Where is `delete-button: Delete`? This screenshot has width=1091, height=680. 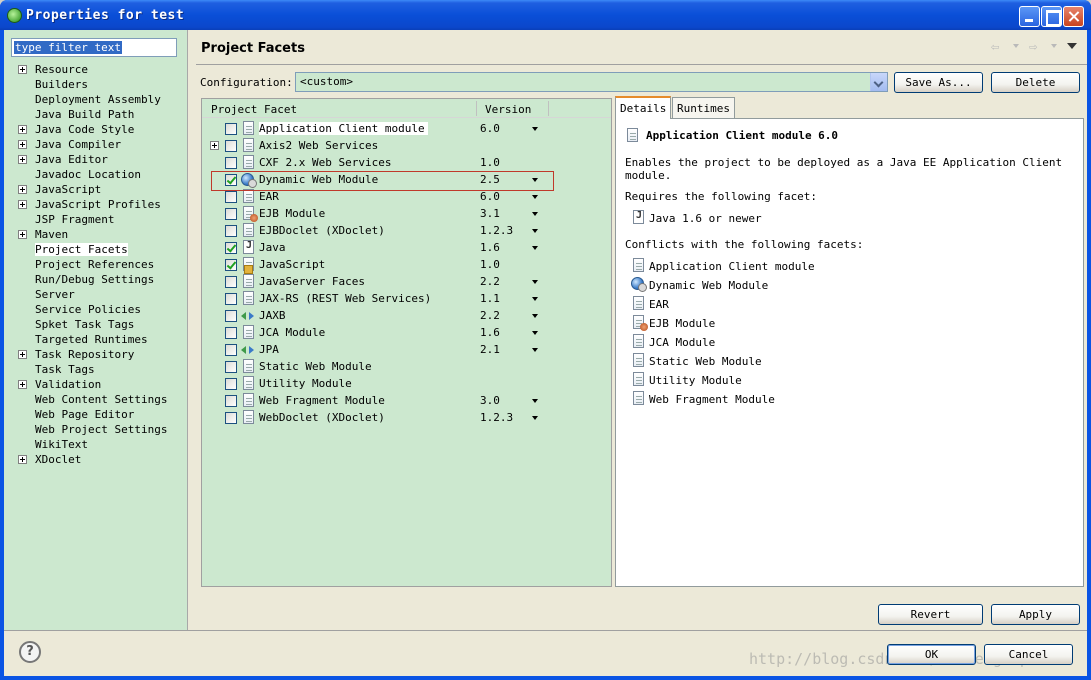
delete-button: Delete is located at coordinates (1035, 82).